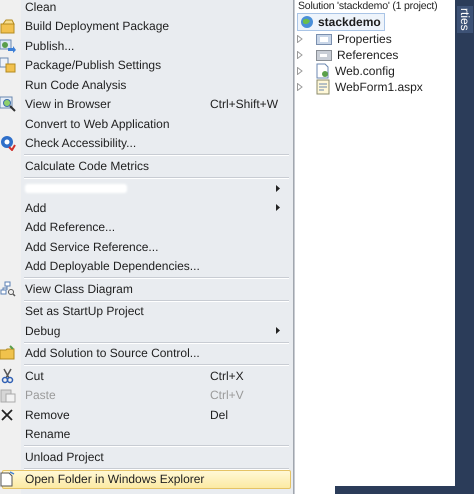  What do you see at coordinates (146, 104) in the screenshot?
I see `menu-item: View in Browser Ctrl+Shift+W` at bounding box center [146, 104].